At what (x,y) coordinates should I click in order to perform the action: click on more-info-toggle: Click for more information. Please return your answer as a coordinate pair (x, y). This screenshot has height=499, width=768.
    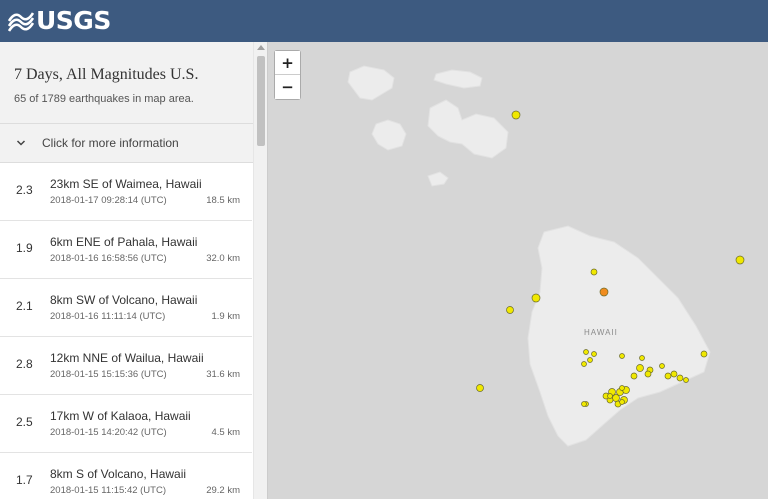
    Looking at the image, I should click on (133, 143).